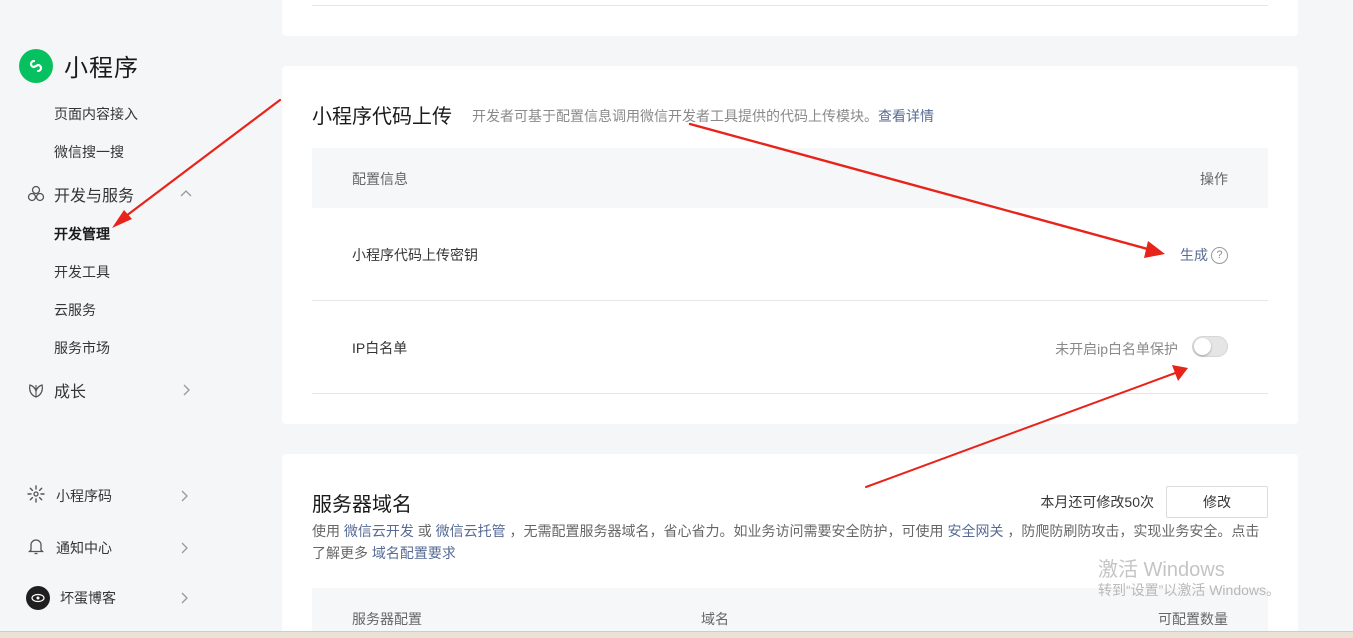 Image resolution: width=1353 pixels, height=638 pixels. I want to click on brand: 小程序, so click(79, 65).